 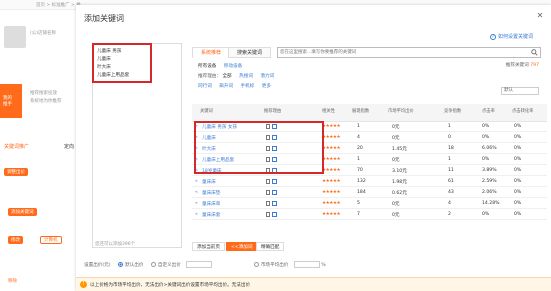 I want to click on warning-bar: ! 以上价格为市场平均出价，无法出价>关键词出价设置市场平均出价。无法出价, so click(x=313, y=284).